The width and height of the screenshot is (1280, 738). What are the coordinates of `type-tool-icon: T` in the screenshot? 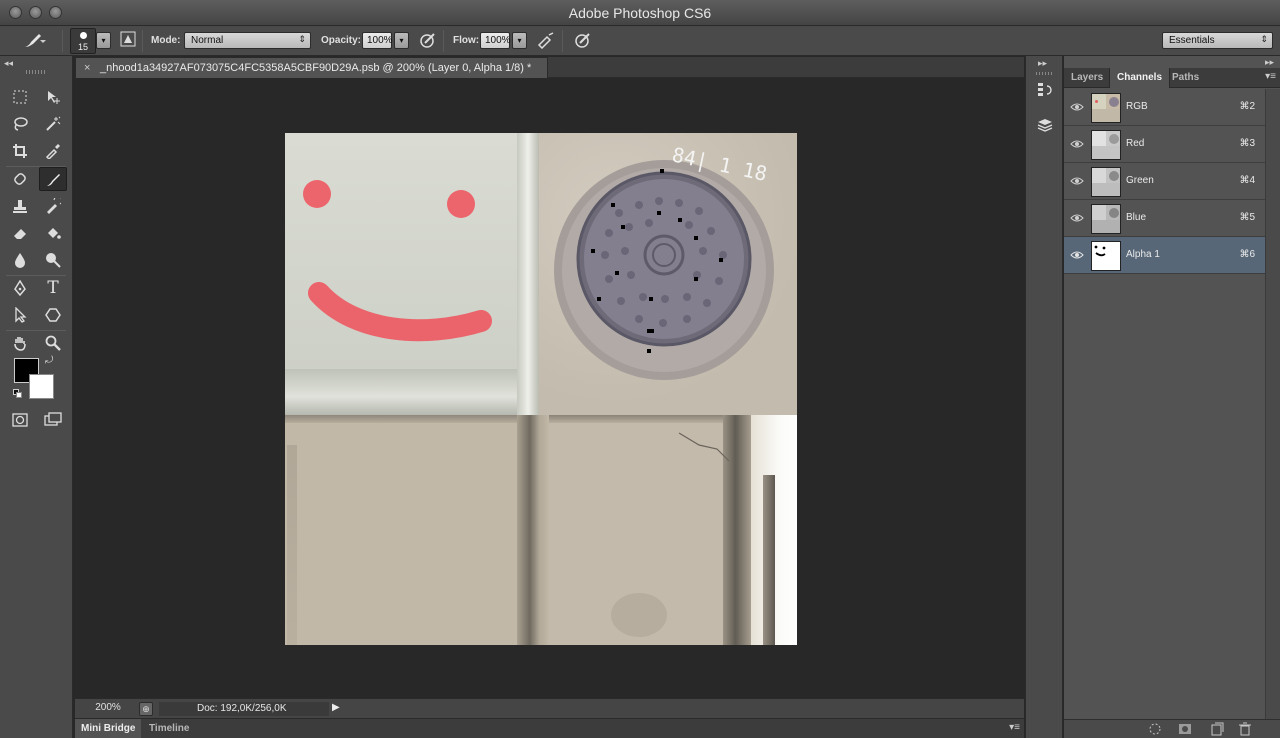 It's located at (53, 288).